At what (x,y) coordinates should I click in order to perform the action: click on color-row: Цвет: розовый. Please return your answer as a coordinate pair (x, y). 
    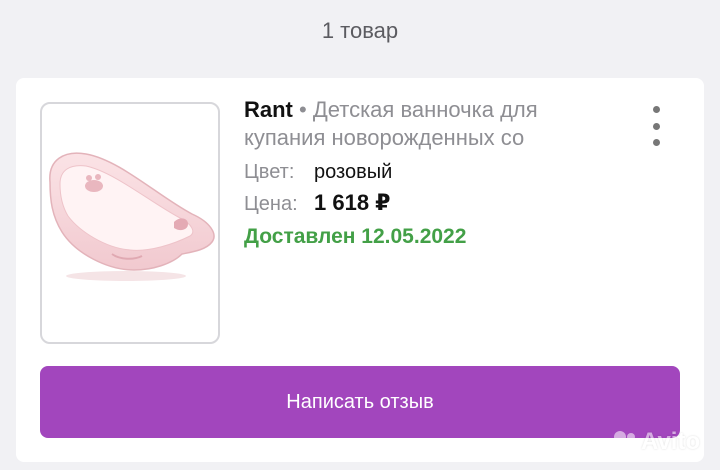
    Looking at the image, I should click on (318, 172).